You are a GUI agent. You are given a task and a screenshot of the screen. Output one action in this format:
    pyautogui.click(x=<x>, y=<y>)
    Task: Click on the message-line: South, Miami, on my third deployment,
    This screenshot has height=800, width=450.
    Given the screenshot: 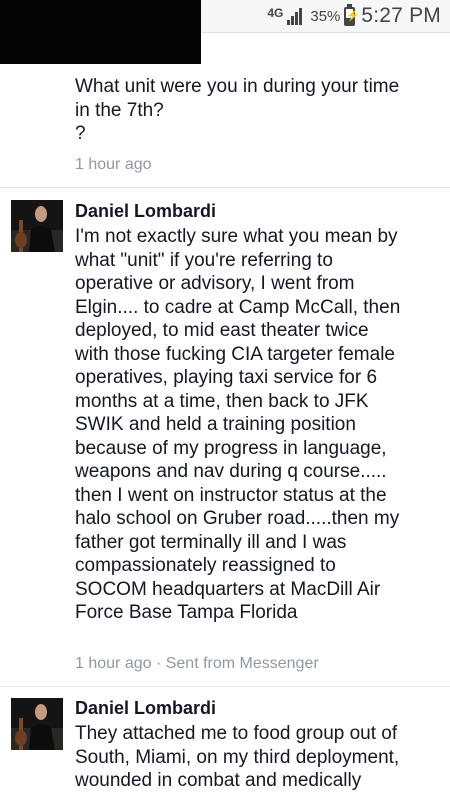 What is the action you would take?
    pyautogui.click(x=237, y=757)
    